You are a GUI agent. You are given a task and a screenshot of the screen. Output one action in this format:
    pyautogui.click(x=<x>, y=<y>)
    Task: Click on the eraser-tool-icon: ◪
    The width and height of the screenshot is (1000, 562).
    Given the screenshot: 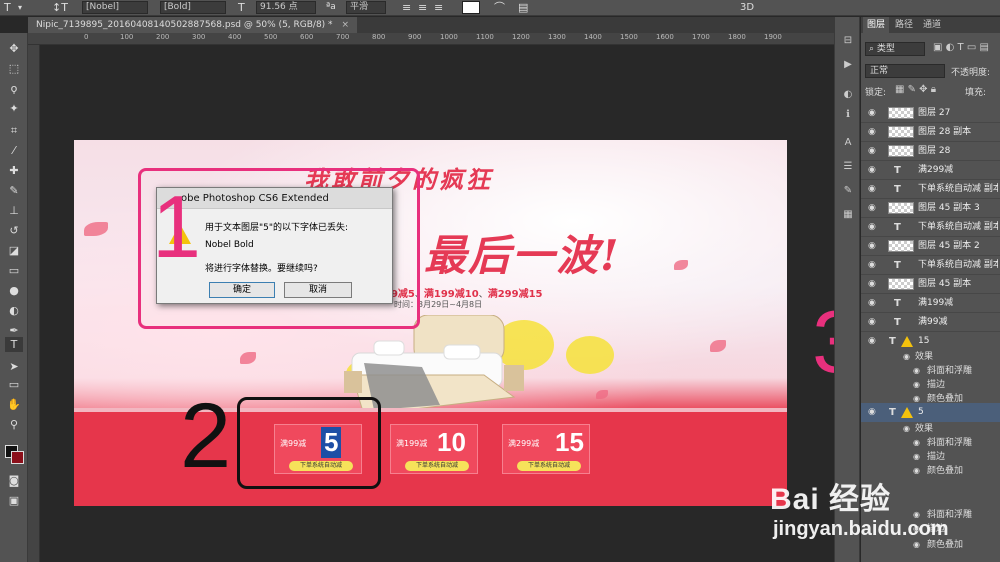 What is the action you would take?
    pyautogui.click(x=14, y=250)
    